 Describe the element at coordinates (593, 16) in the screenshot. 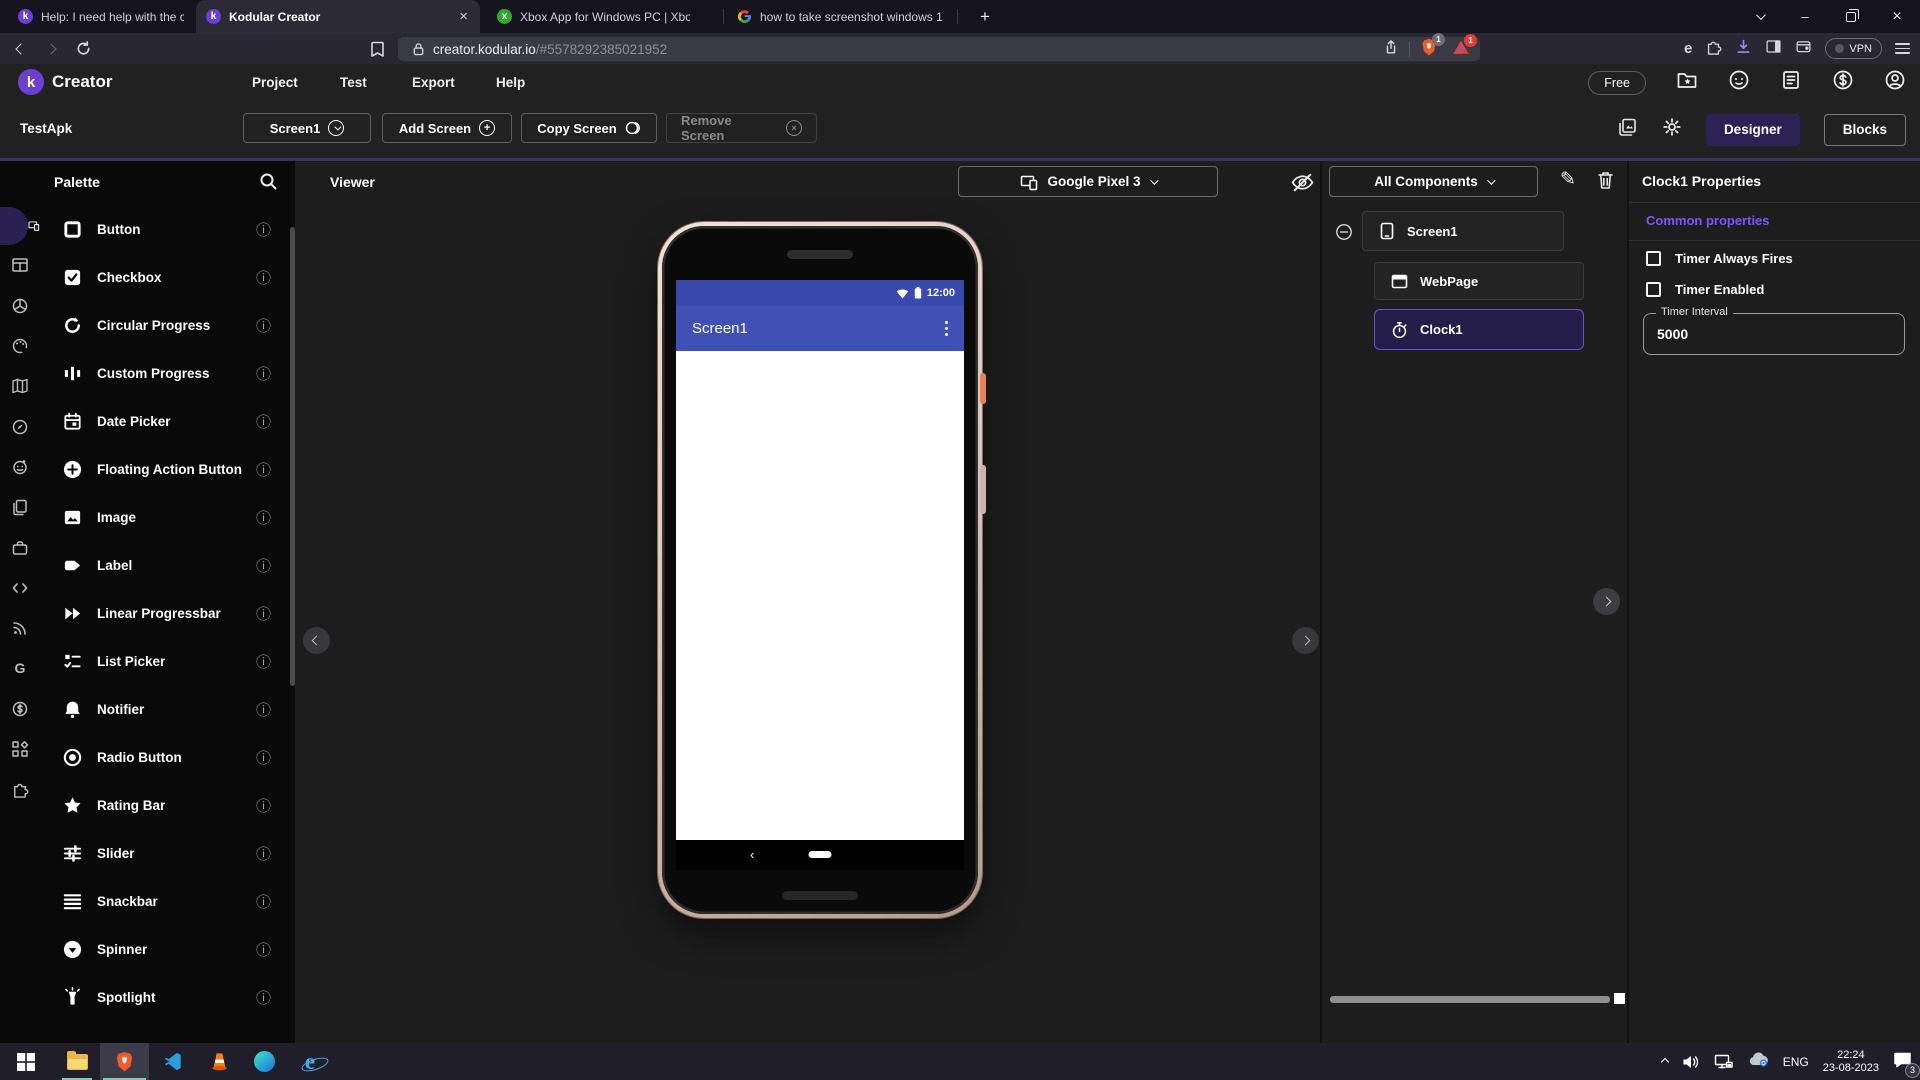

I see `tab-xbox: x Xbox App for Windows PC | Xbox` at that location.